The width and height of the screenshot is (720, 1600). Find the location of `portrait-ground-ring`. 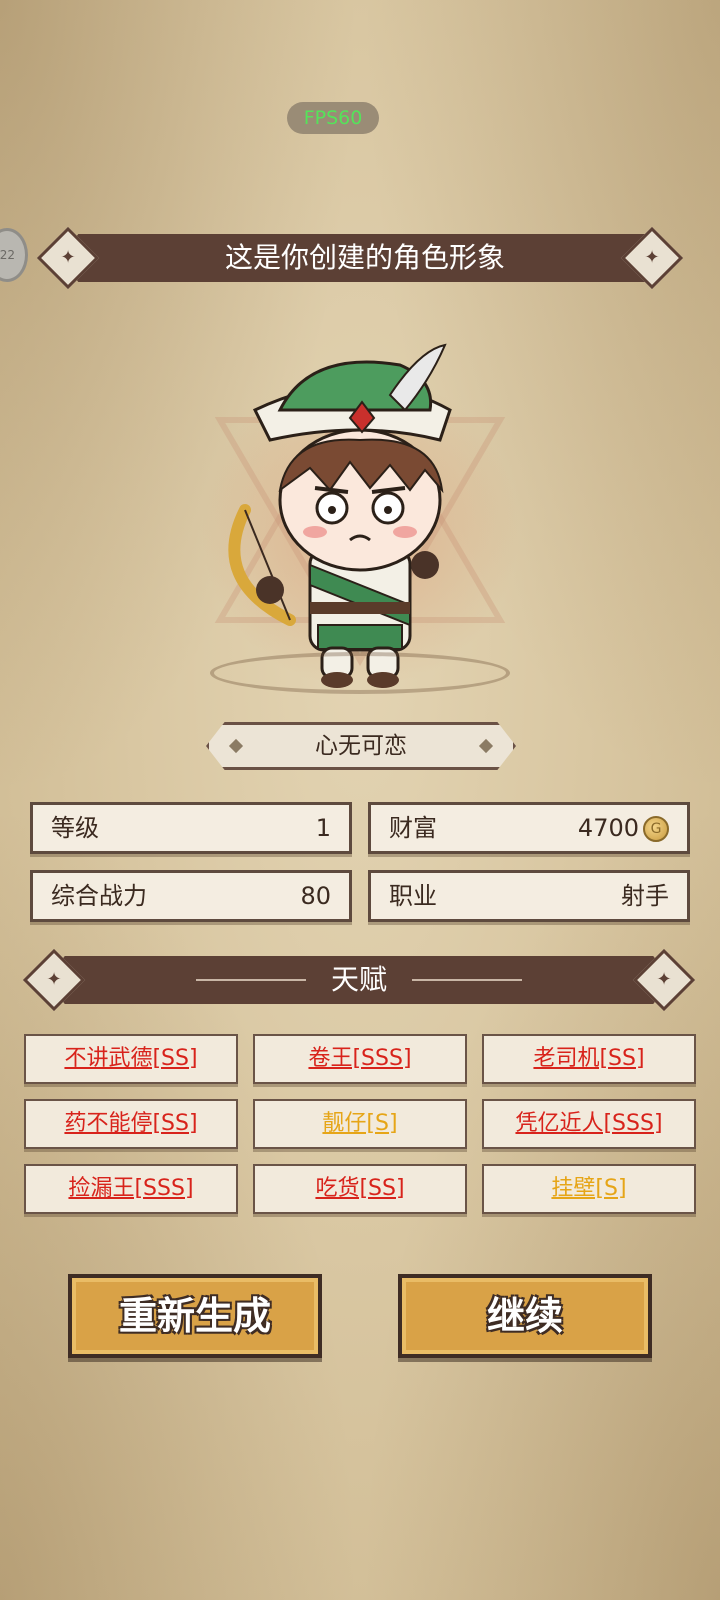

portrait-ground-ring is located at coordinates (360, 673).